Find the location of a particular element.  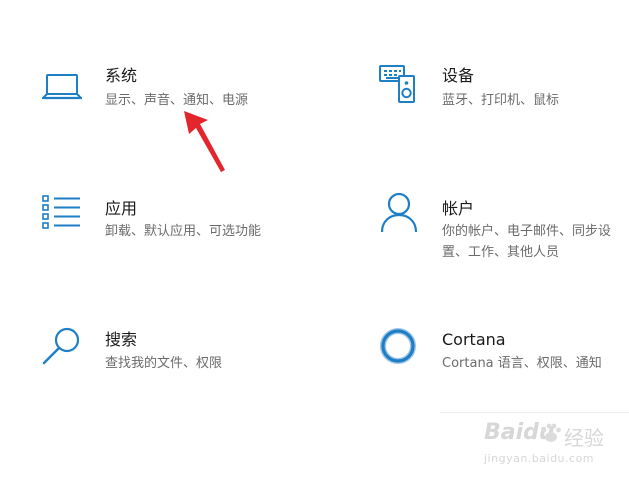

tile-description-line: 蓝牙、打印机、鼠标 is located at coordinates (501, 100).